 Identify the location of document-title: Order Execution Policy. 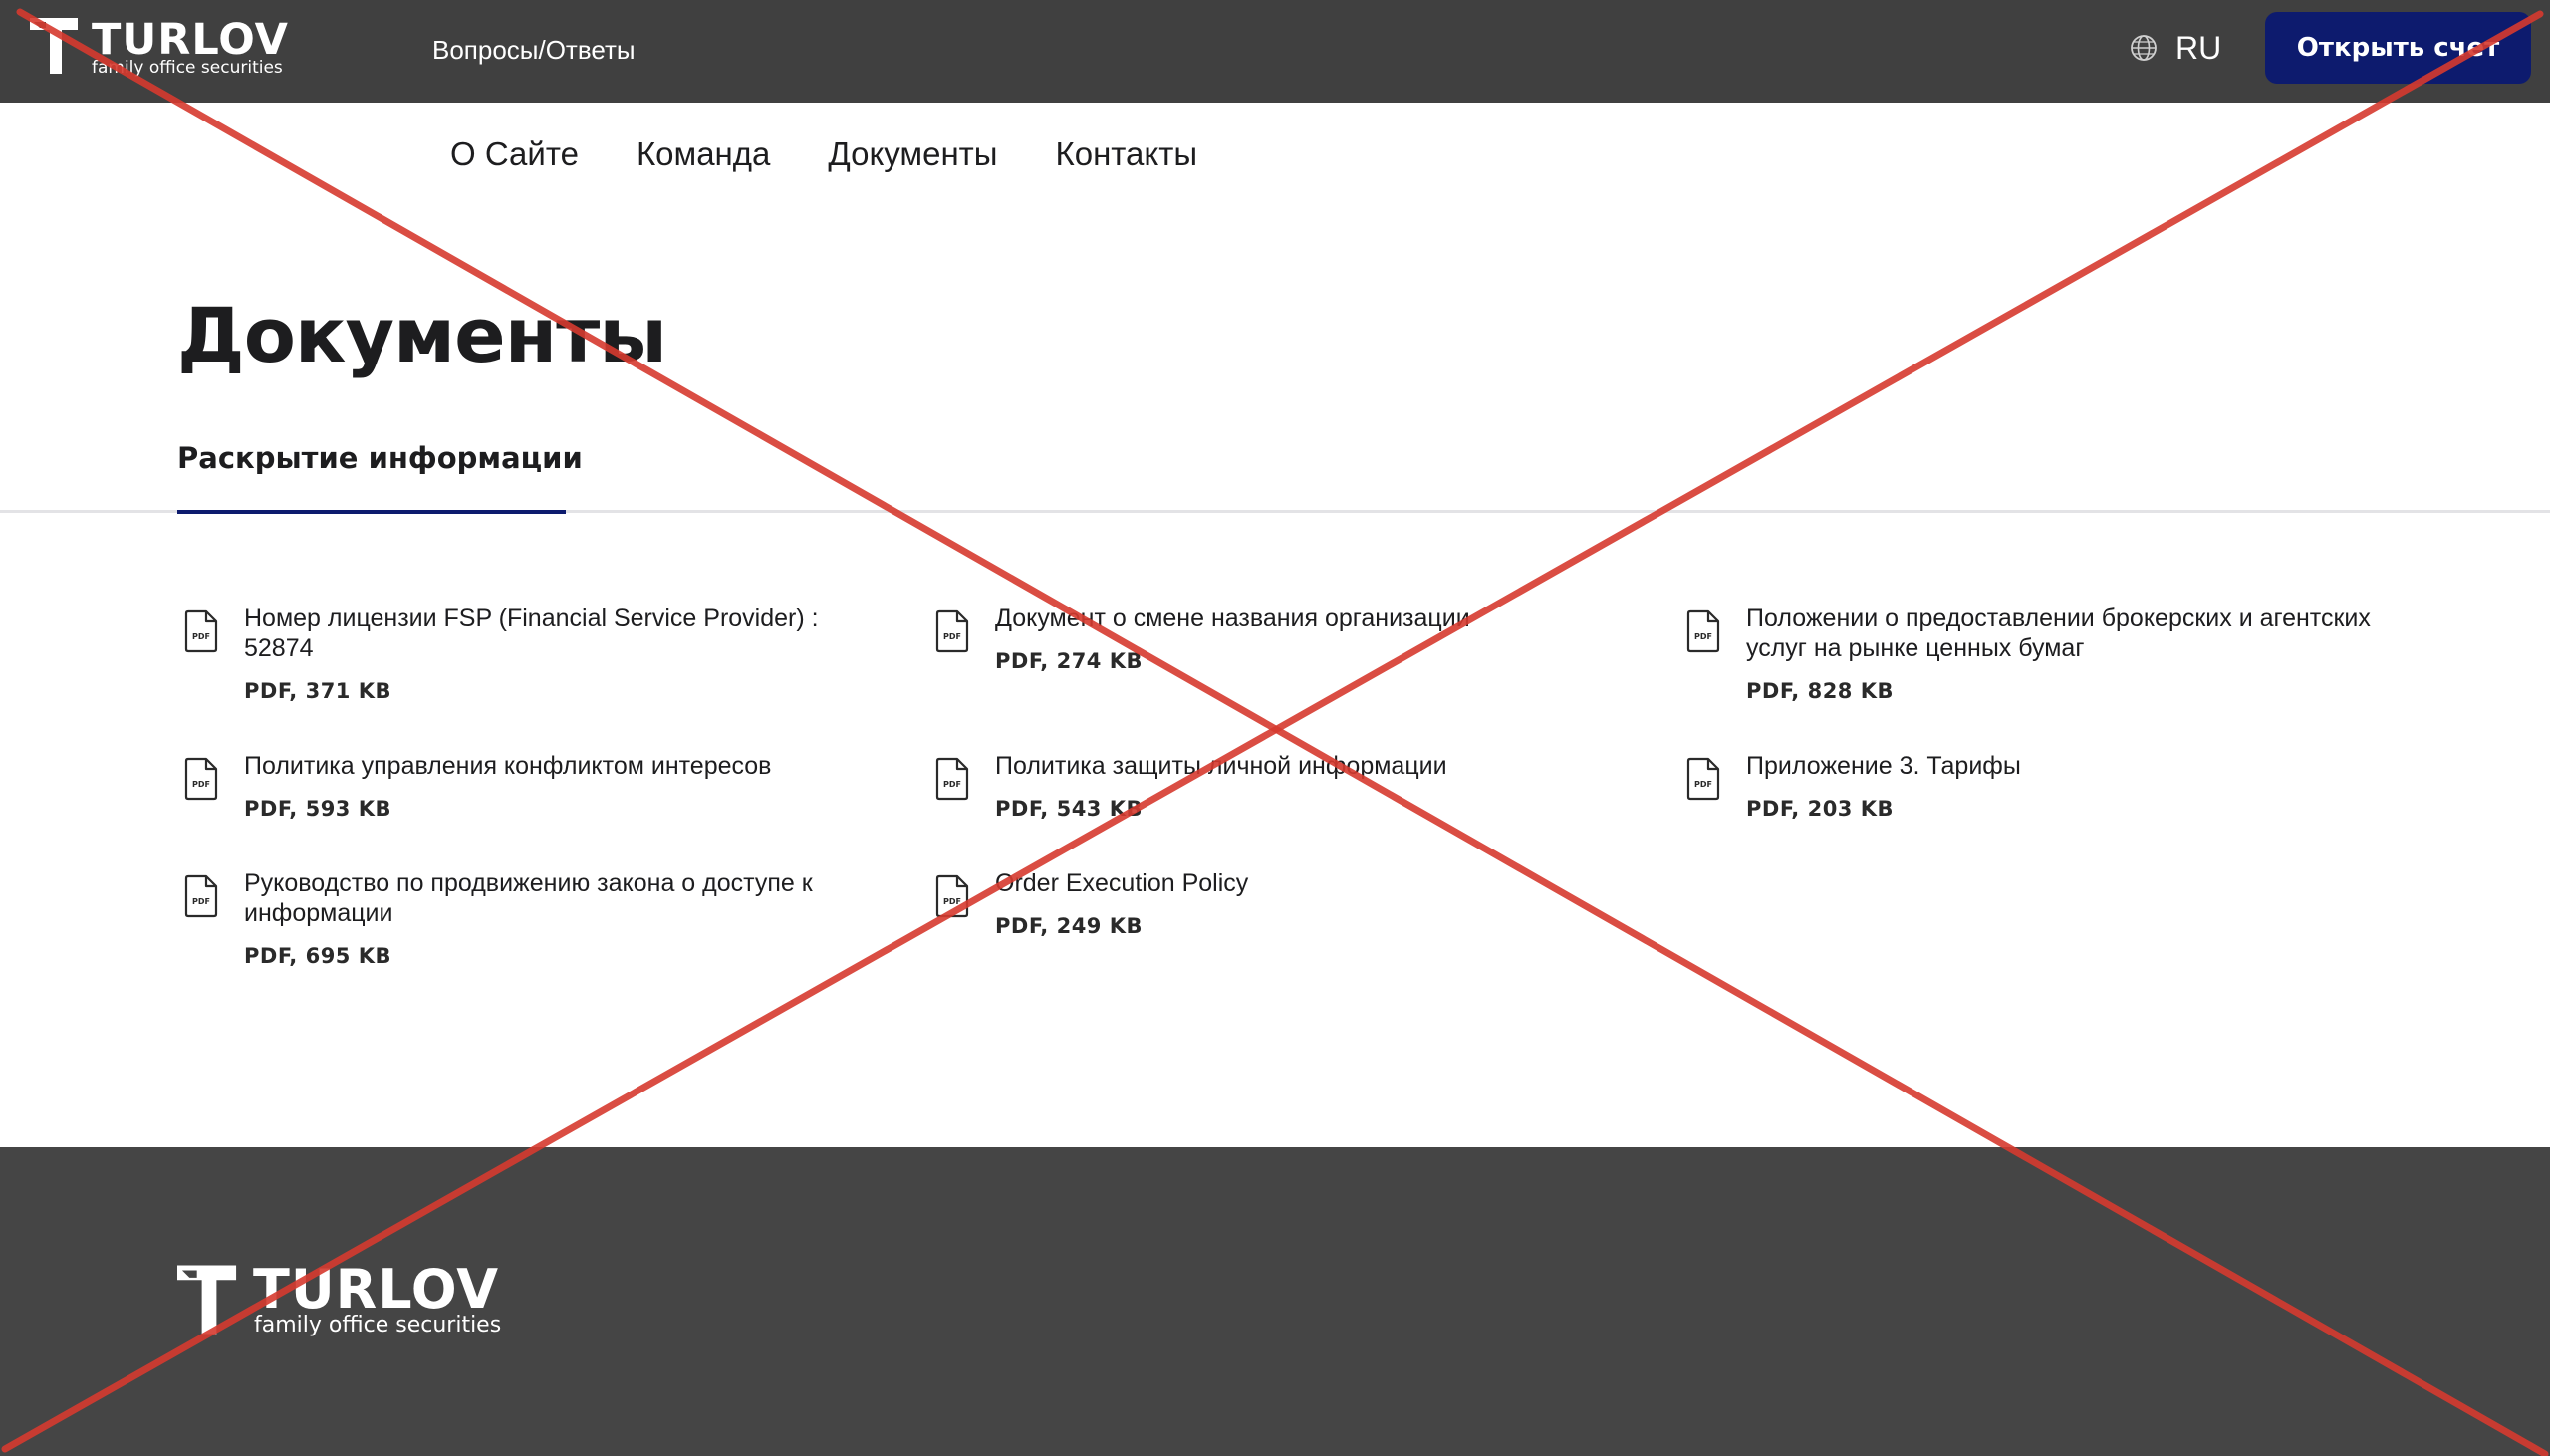
(1122, 883).